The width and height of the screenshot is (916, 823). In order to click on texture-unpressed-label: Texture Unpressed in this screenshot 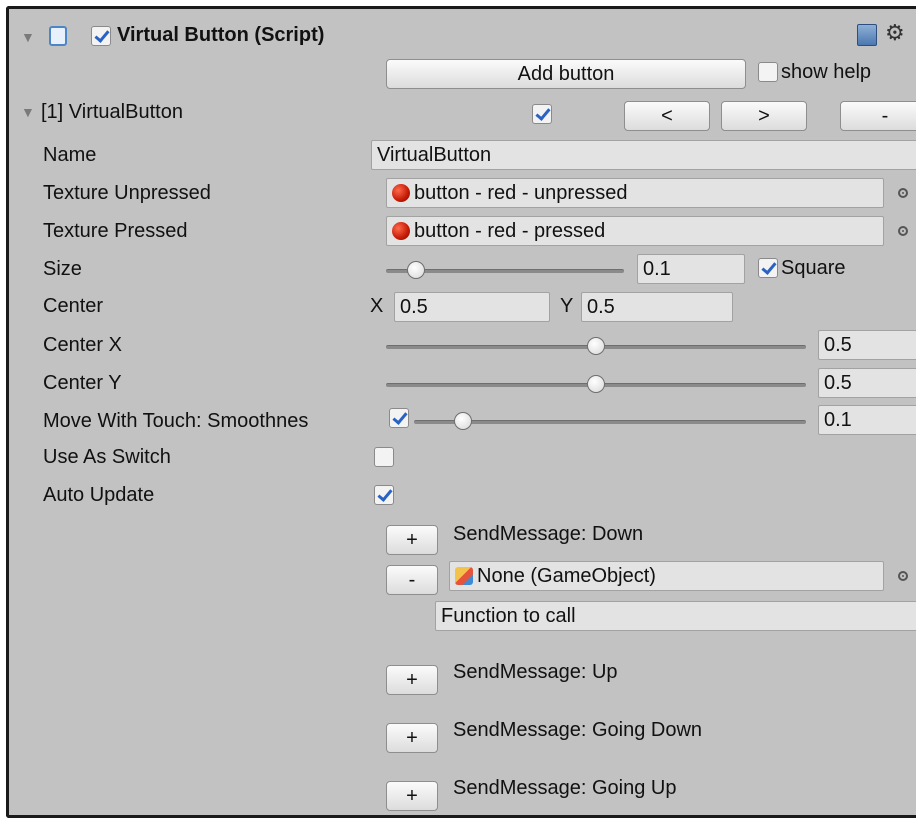, I will do `click(127, 193)`.